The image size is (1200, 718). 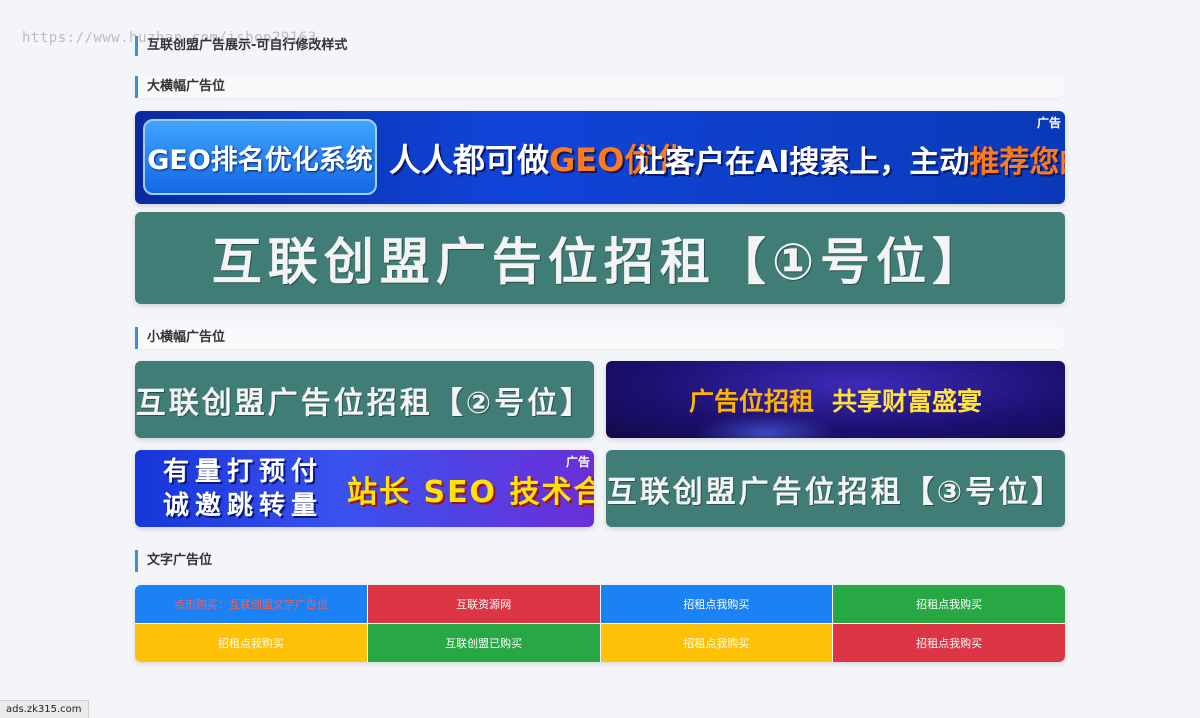 What do you see at coordinates (600, 338) in the screenshot?
I see `section-head-small: 小横幅广告位` at bounding box center [600, 338].